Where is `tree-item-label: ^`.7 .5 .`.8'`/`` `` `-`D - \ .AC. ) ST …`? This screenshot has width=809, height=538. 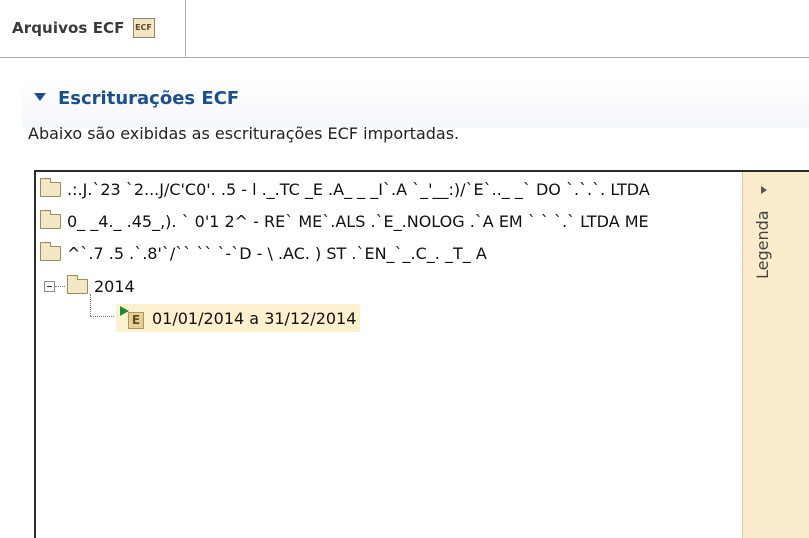
tree-item-label: ^`.7 .5 .`.8'`/`` `` `-`D - \ .AC. ) ST … is located at coordinates (277, 253).